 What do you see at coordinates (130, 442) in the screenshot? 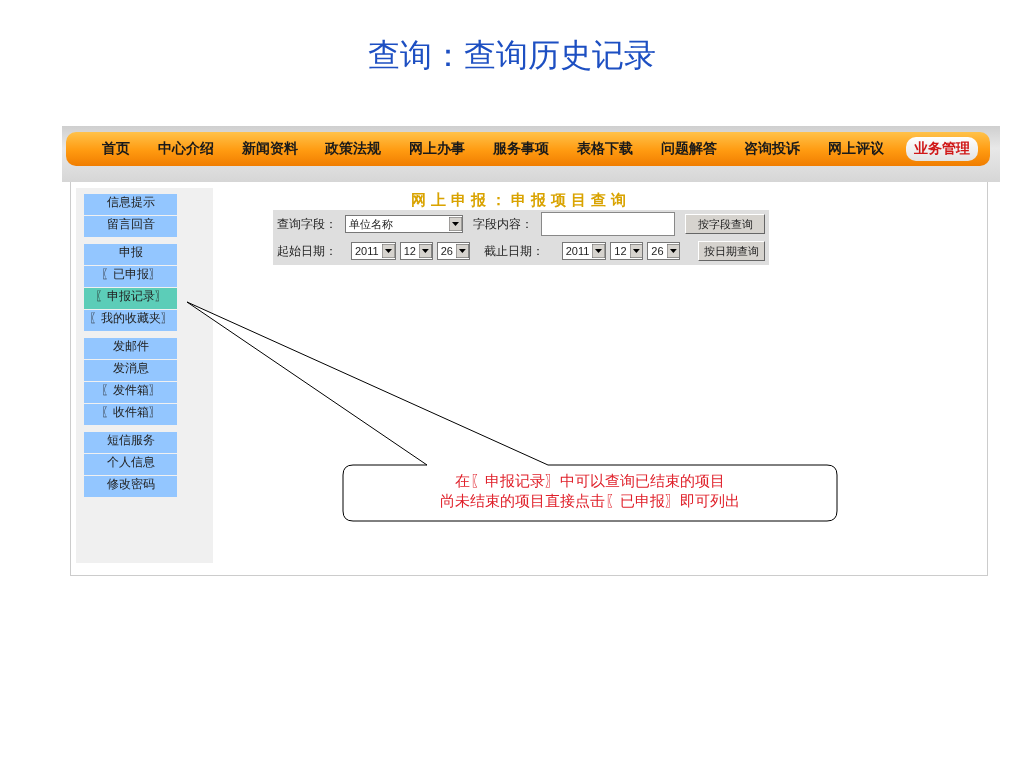
I see `sidebar-item: 短信服务` at bounding box center [130, 442].